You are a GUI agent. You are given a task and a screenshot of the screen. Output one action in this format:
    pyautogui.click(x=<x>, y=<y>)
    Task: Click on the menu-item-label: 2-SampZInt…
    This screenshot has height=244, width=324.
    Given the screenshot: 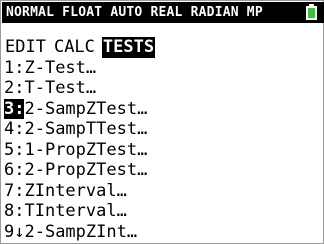 What is the action you would take?
    pyautogui.click(x=81, y=231)
    